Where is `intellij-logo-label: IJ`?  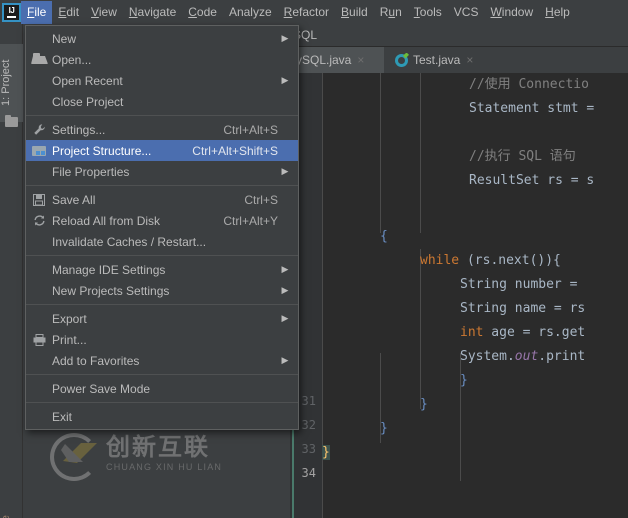
intellij-logo-label: IJ is located at coordinates (11, 10).